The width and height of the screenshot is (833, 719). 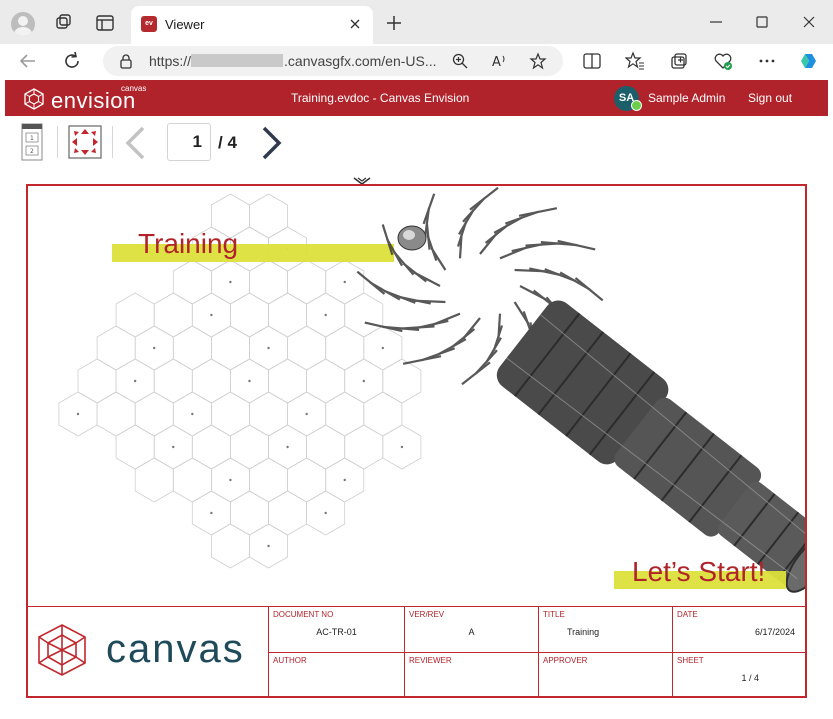 What do you see at coordinates (723, 61) in the screenshot?
I see `browser-essentials-icon` at bounding box center [723, 61].